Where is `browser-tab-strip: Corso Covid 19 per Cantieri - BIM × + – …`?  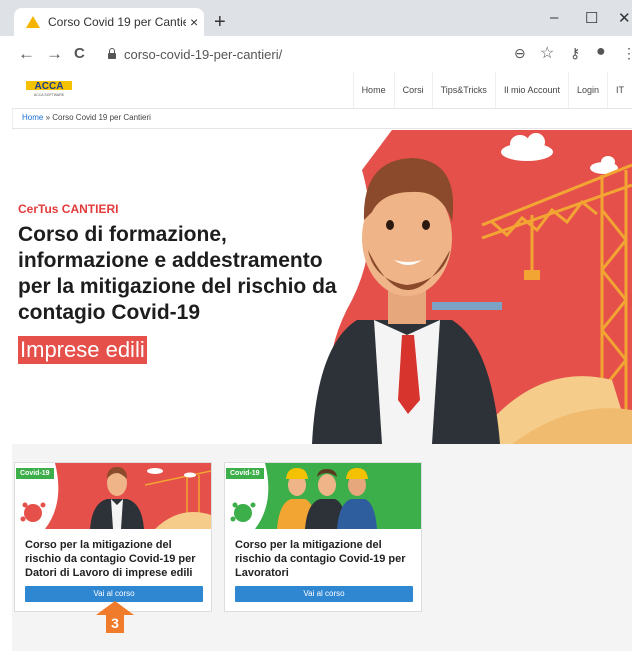 browser-tab-strip: Corso Covid 19 per Cantieri - BIM × + – … is located at coordinates (316, 18).